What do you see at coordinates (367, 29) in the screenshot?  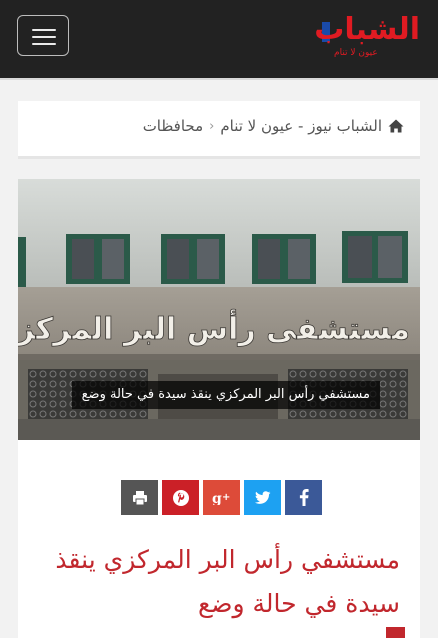 I see `logo-text: الشباب` at bounding box center [367, 29].